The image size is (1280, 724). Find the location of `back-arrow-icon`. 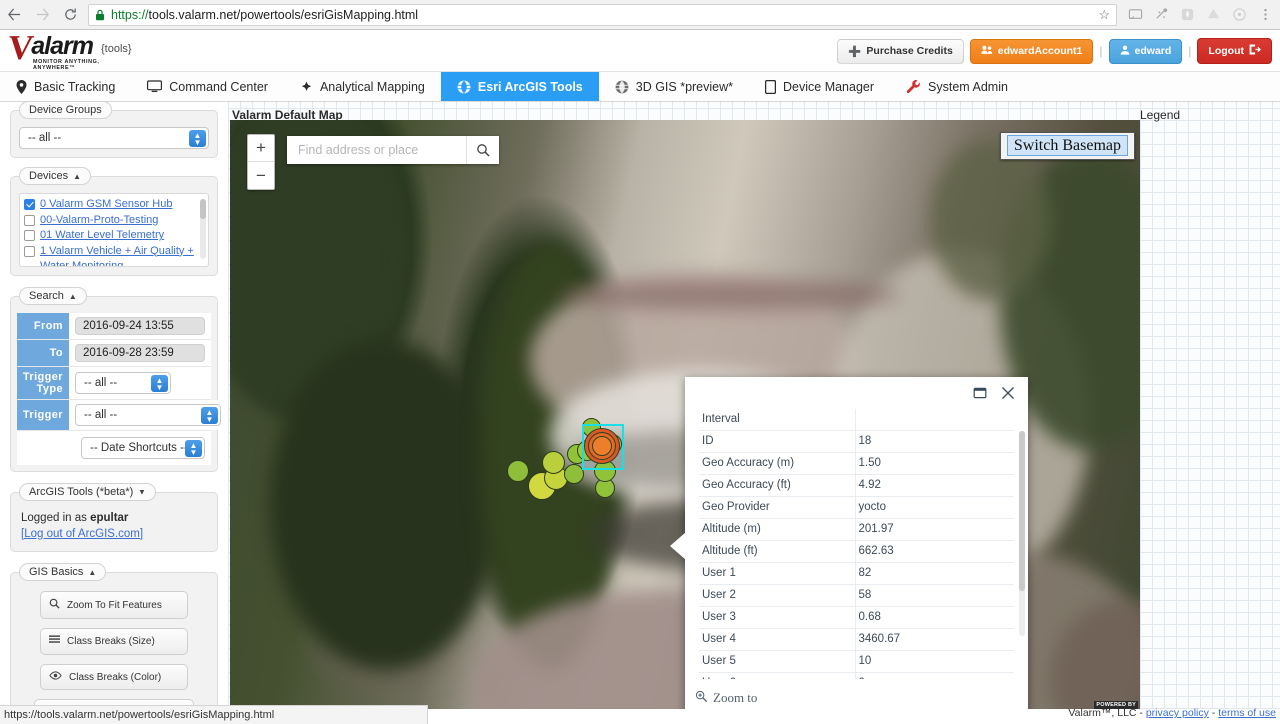

back-arrow-icon is located at coordinates (14, 15).